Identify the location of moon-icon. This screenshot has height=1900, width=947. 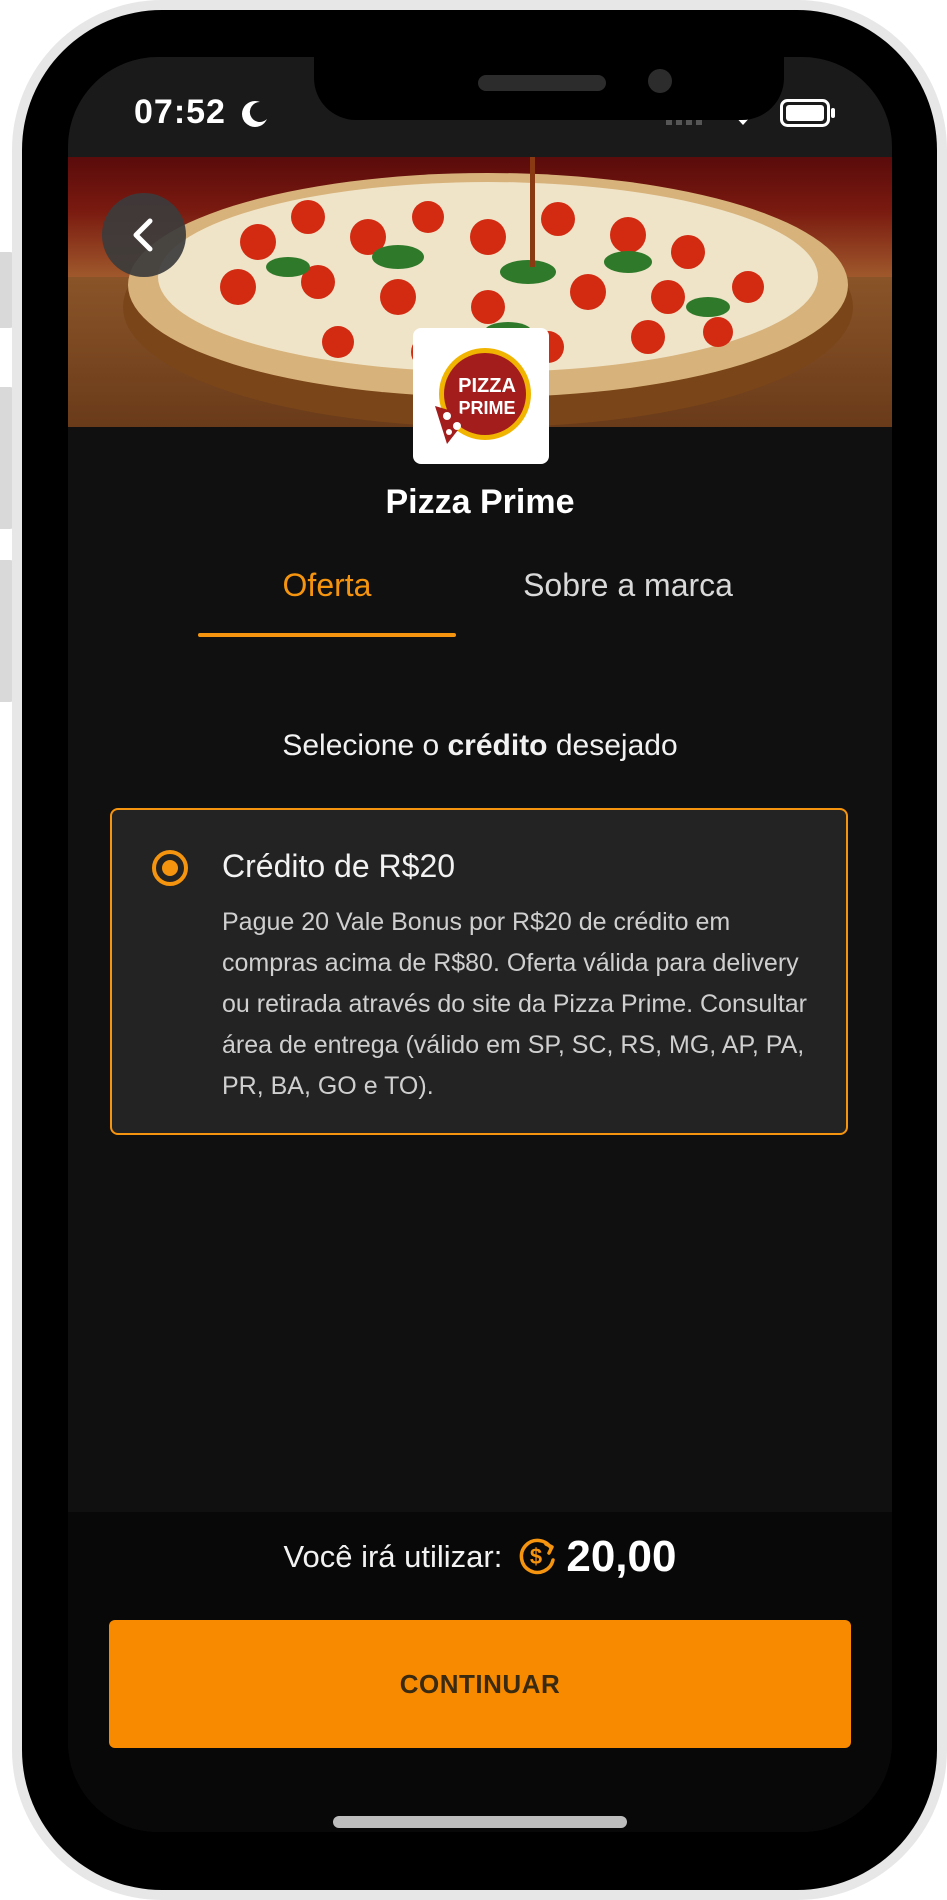
(254, 114).